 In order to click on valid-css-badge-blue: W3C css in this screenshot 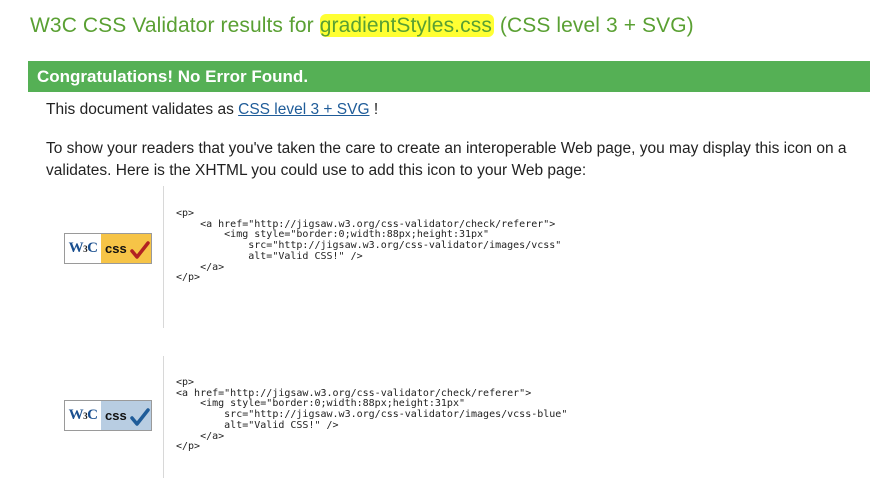, I will do `click(108, 415)`.